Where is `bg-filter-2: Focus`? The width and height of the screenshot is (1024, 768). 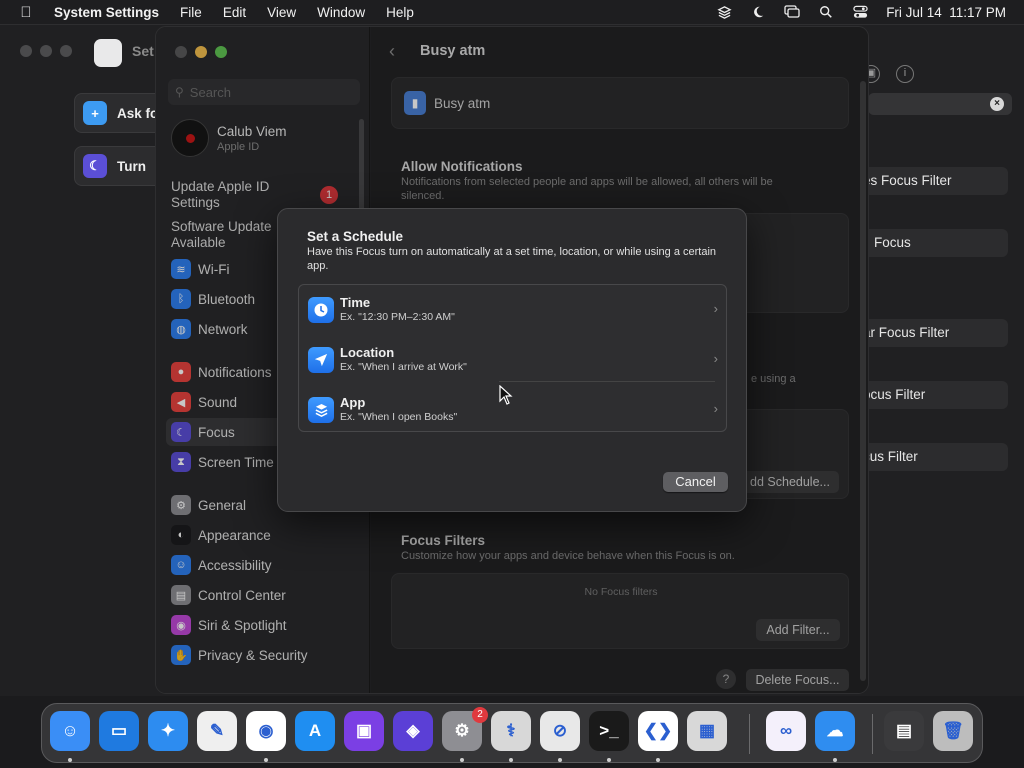
bg-filter-2: Focus is located at coordinates (933, 243).